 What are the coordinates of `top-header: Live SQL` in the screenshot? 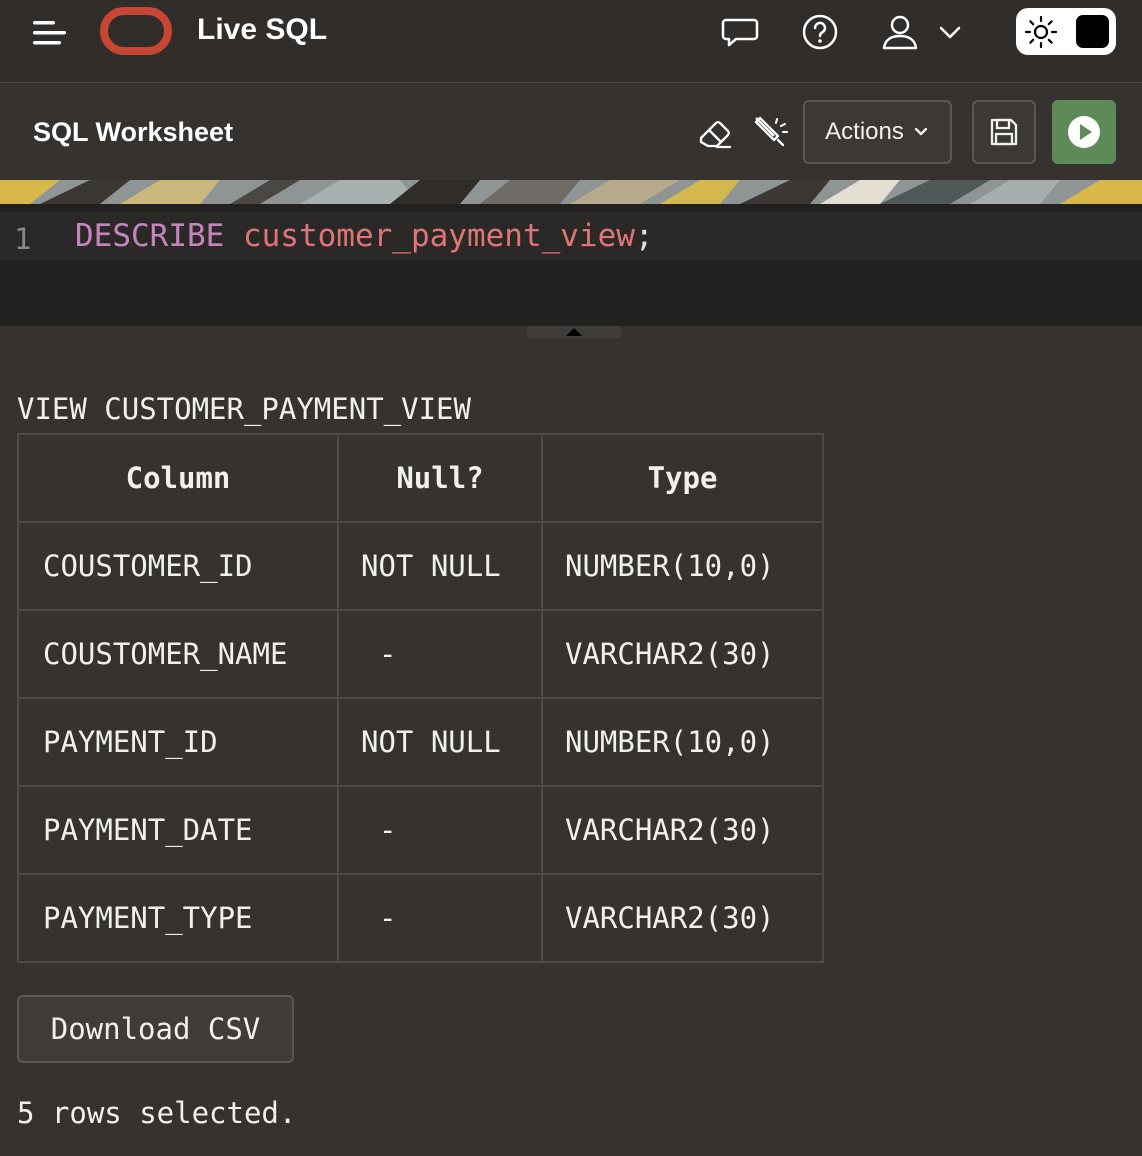 It's located at (571, 41).